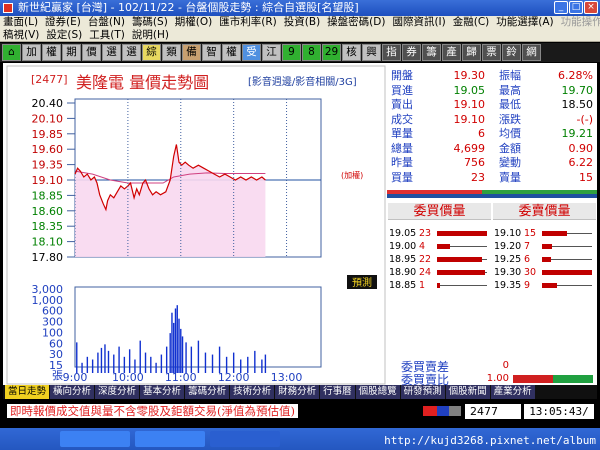 The width and height of the screenshot is (600, 450). I want to click on tab-1: 橫向分析, so click(72, 392).